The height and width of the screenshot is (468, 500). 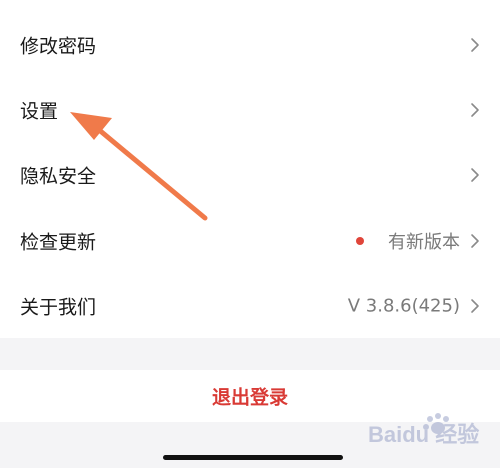 I want to click on logout-button: 退出登录, so click(x=250, y=396).